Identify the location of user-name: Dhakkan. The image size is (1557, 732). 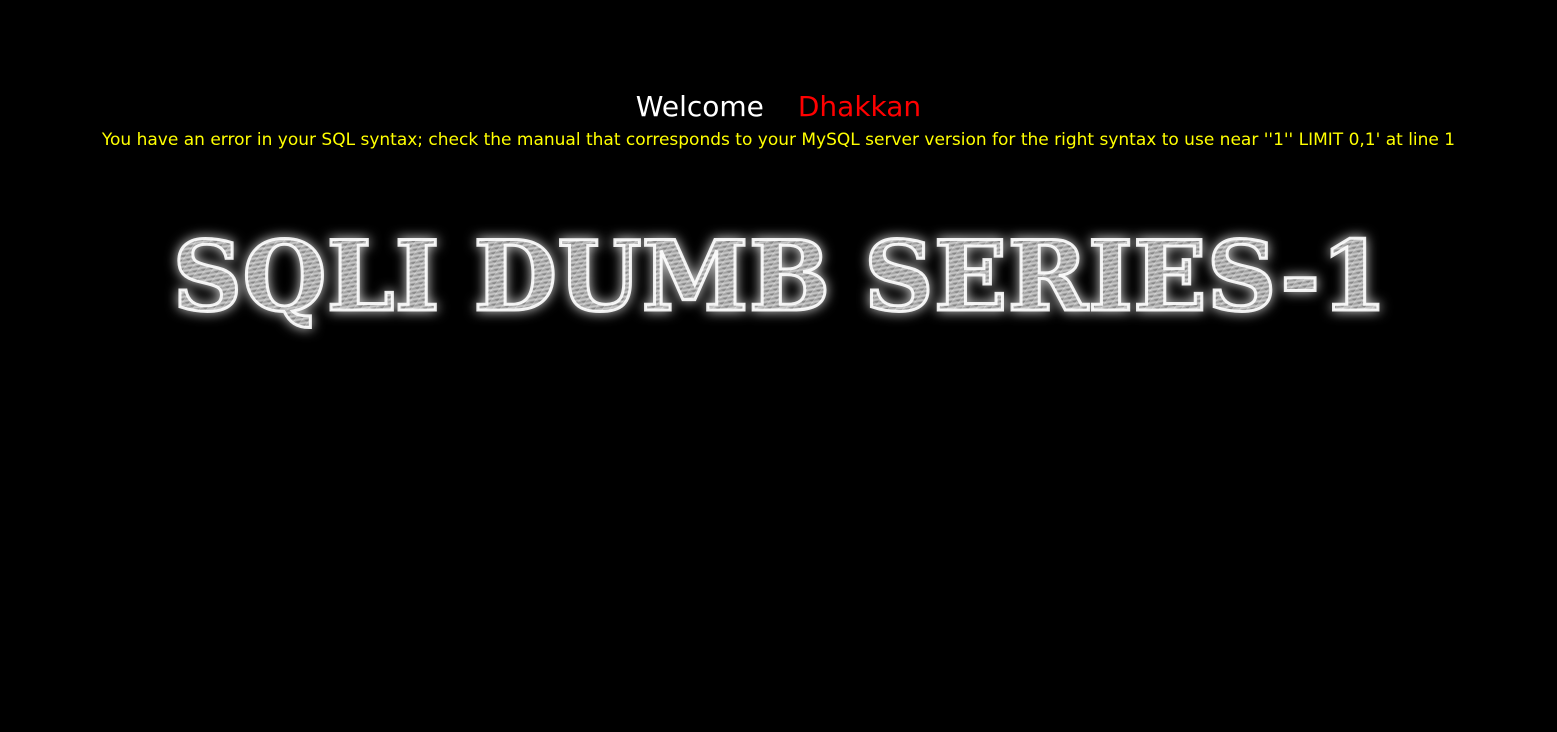
(859, 106).